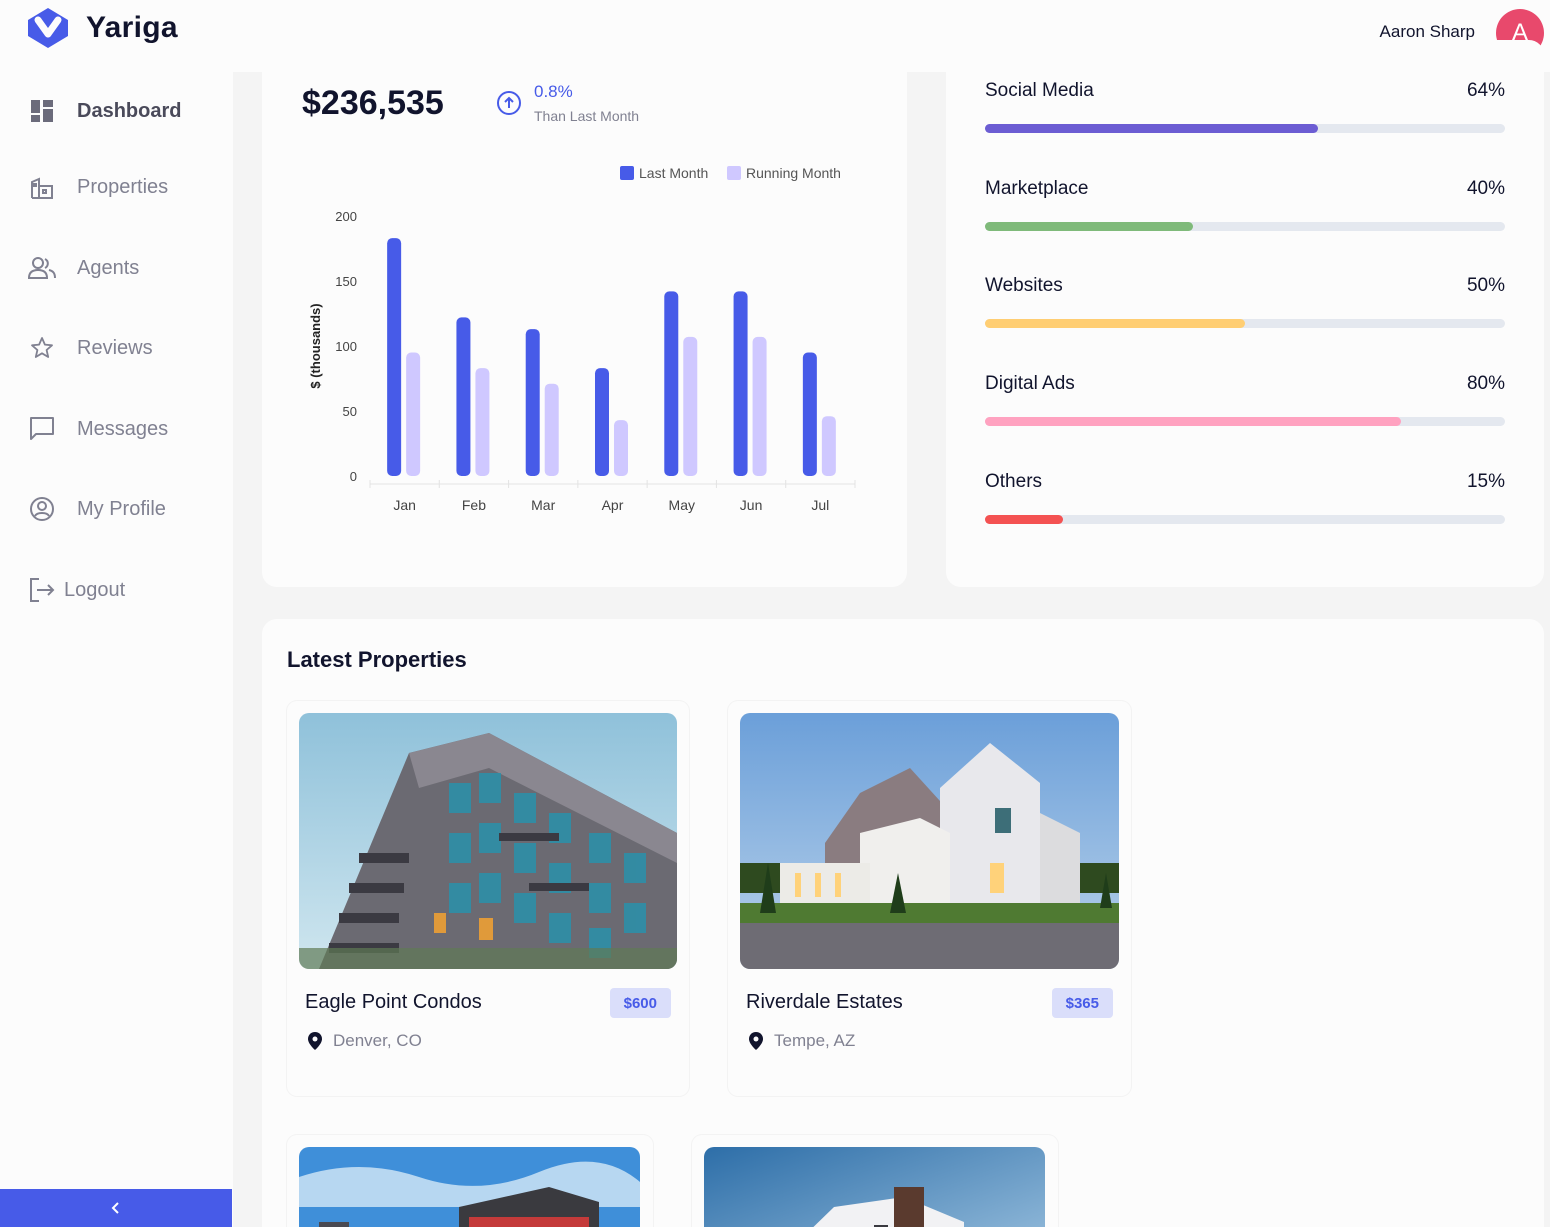 The image size is (1550, 1227). Describe the element at coordinates (42, 268) in the screenshot. I see `agents-icon` at that location.